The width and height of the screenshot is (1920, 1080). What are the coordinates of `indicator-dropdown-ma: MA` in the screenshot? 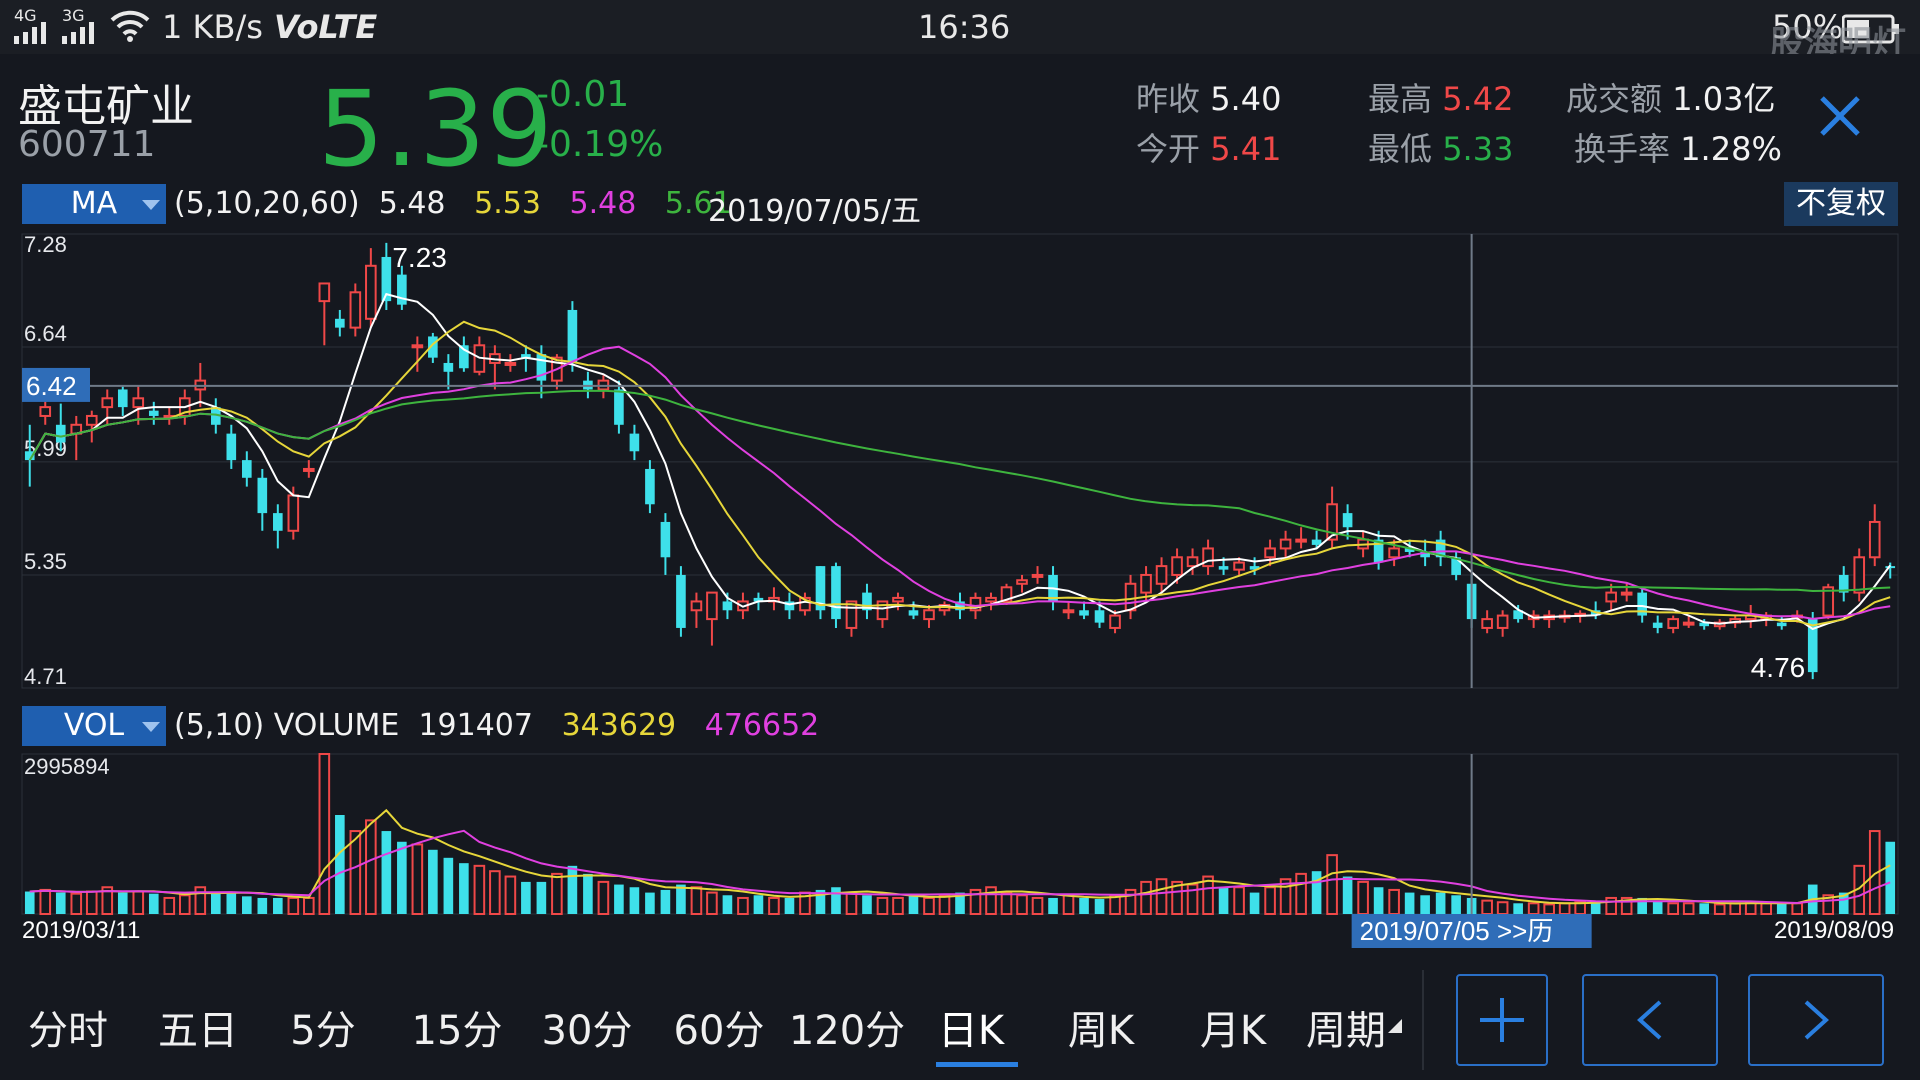 It's located at (94, 204).